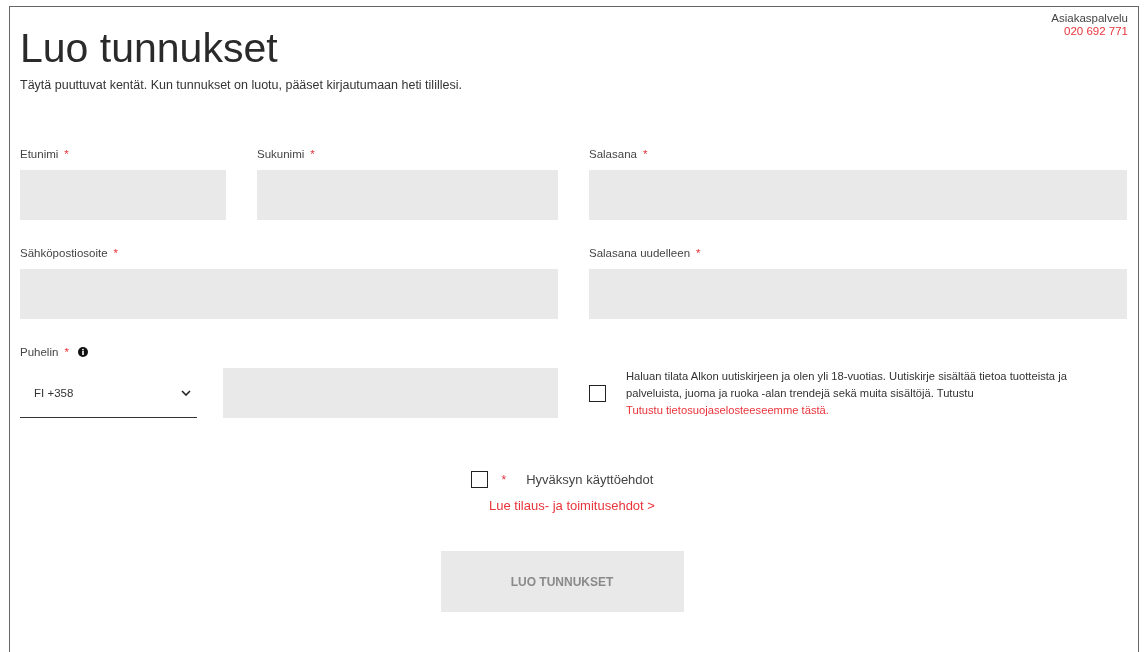  What do you see at coordinates (64, 253) in the screenshot?
I see `field-label: Sähköpostiosoite` at bounding box center [64, 253].